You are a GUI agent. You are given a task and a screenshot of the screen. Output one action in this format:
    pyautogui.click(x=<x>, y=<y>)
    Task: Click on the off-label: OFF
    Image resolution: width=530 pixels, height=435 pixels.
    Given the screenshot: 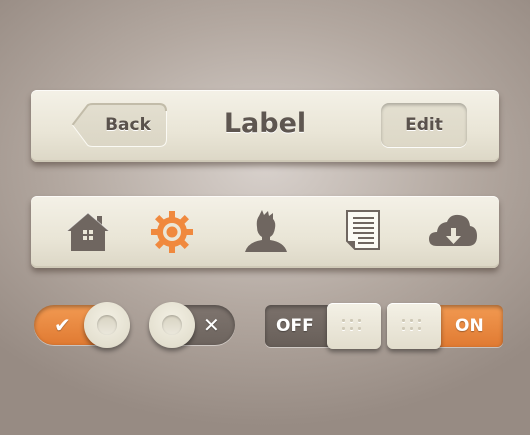 What is the action you would take?
    pyautogui.click(x=295, y=326)
    